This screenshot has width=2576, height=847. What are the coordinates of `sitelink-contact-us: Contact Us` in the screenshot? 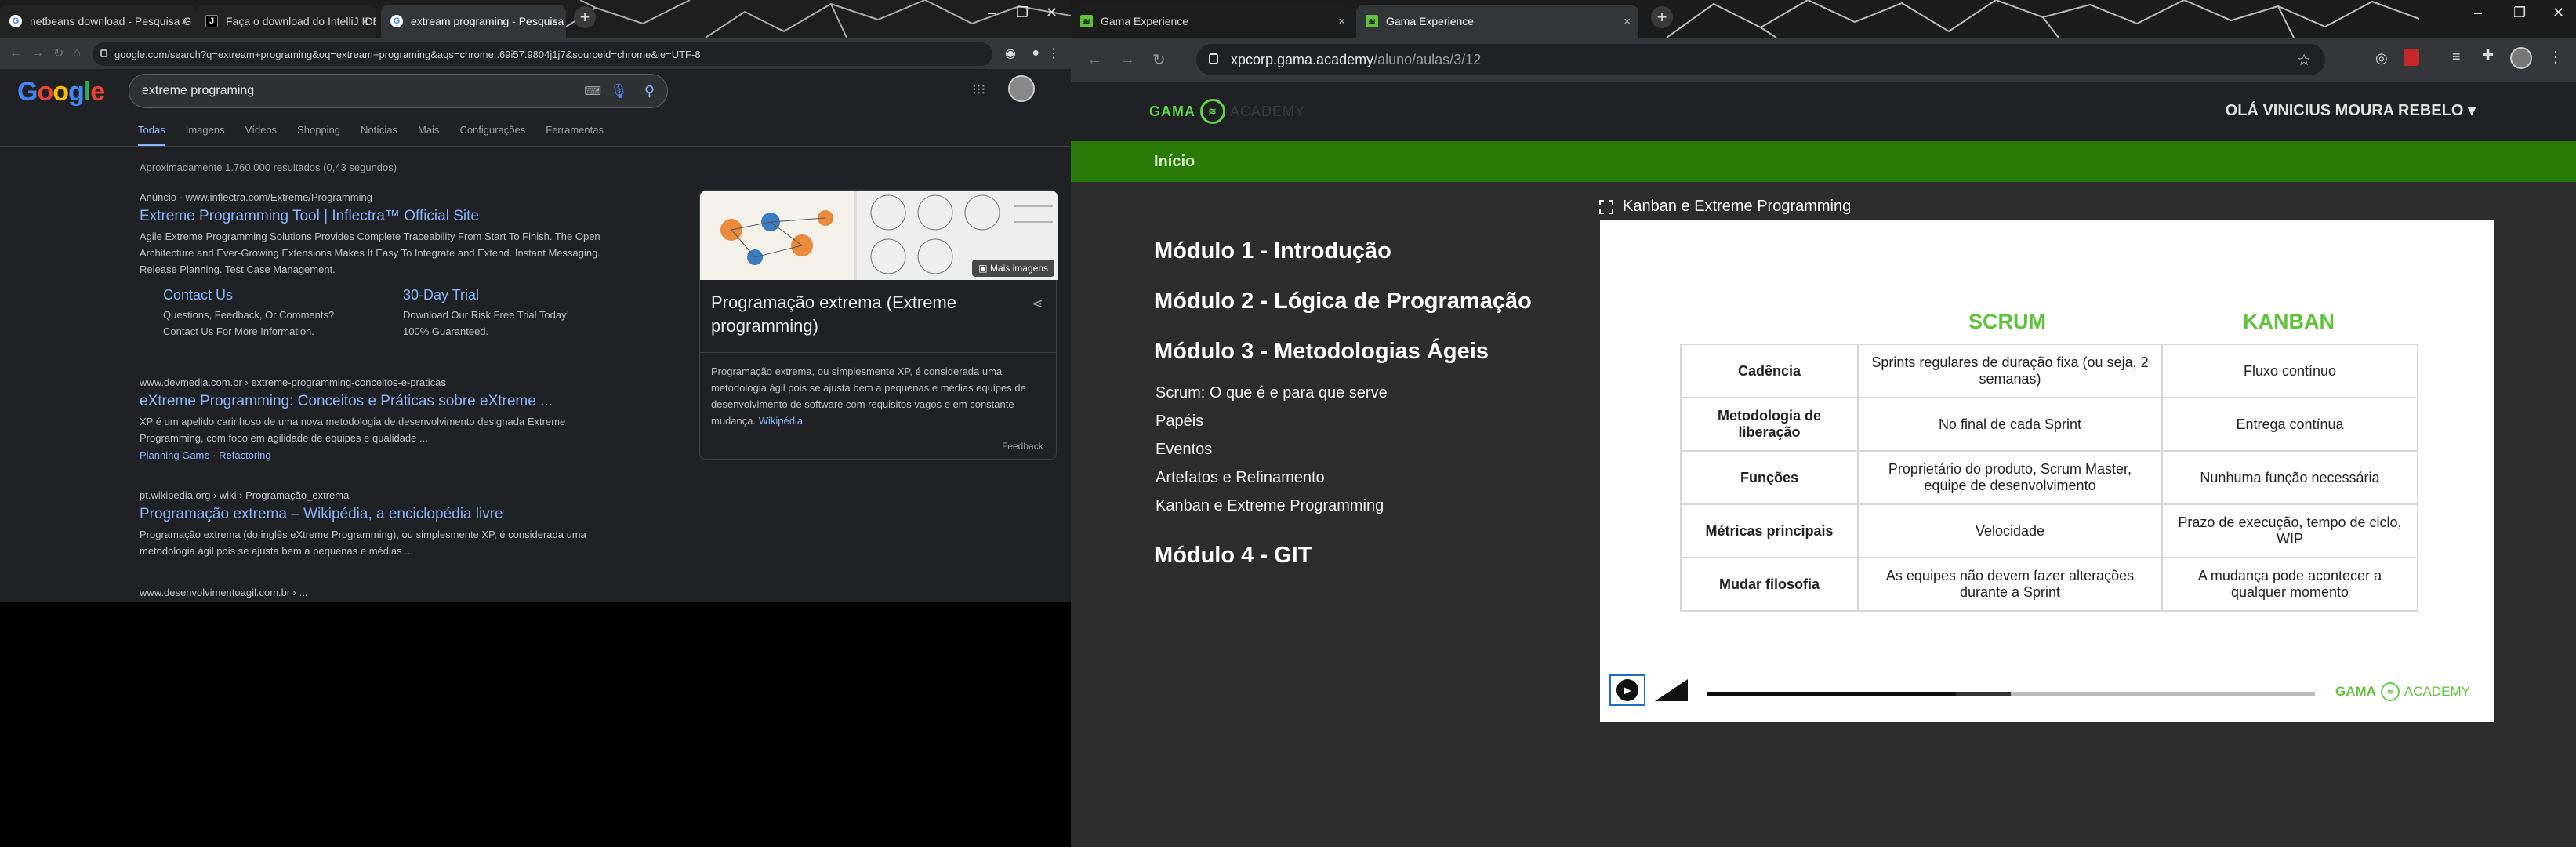 It's located at (277, 295).